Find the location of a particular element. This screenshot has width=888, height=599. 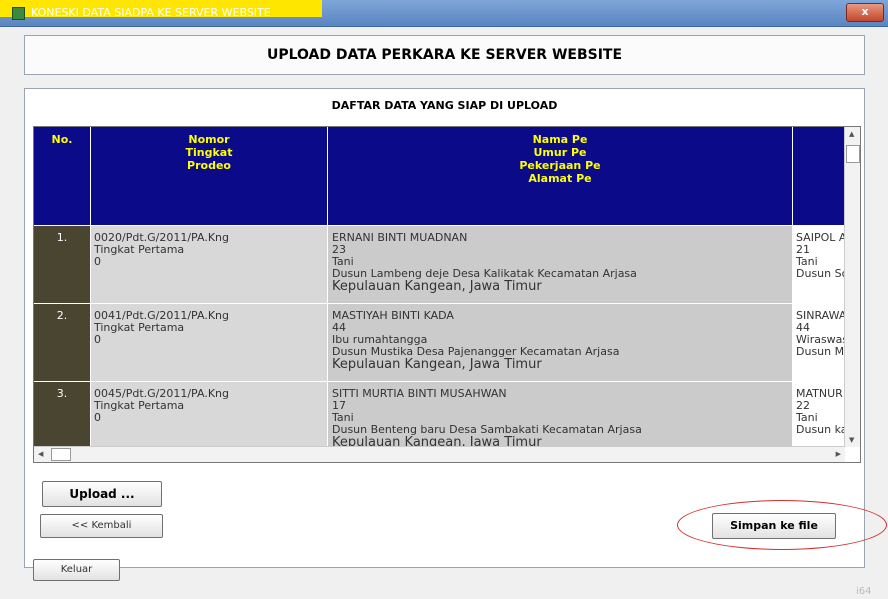

nomor-cell: 0020/Pdt.G/2011/PA.Kng Tingkat Pertama 0 is located at coordinates (209, 264).